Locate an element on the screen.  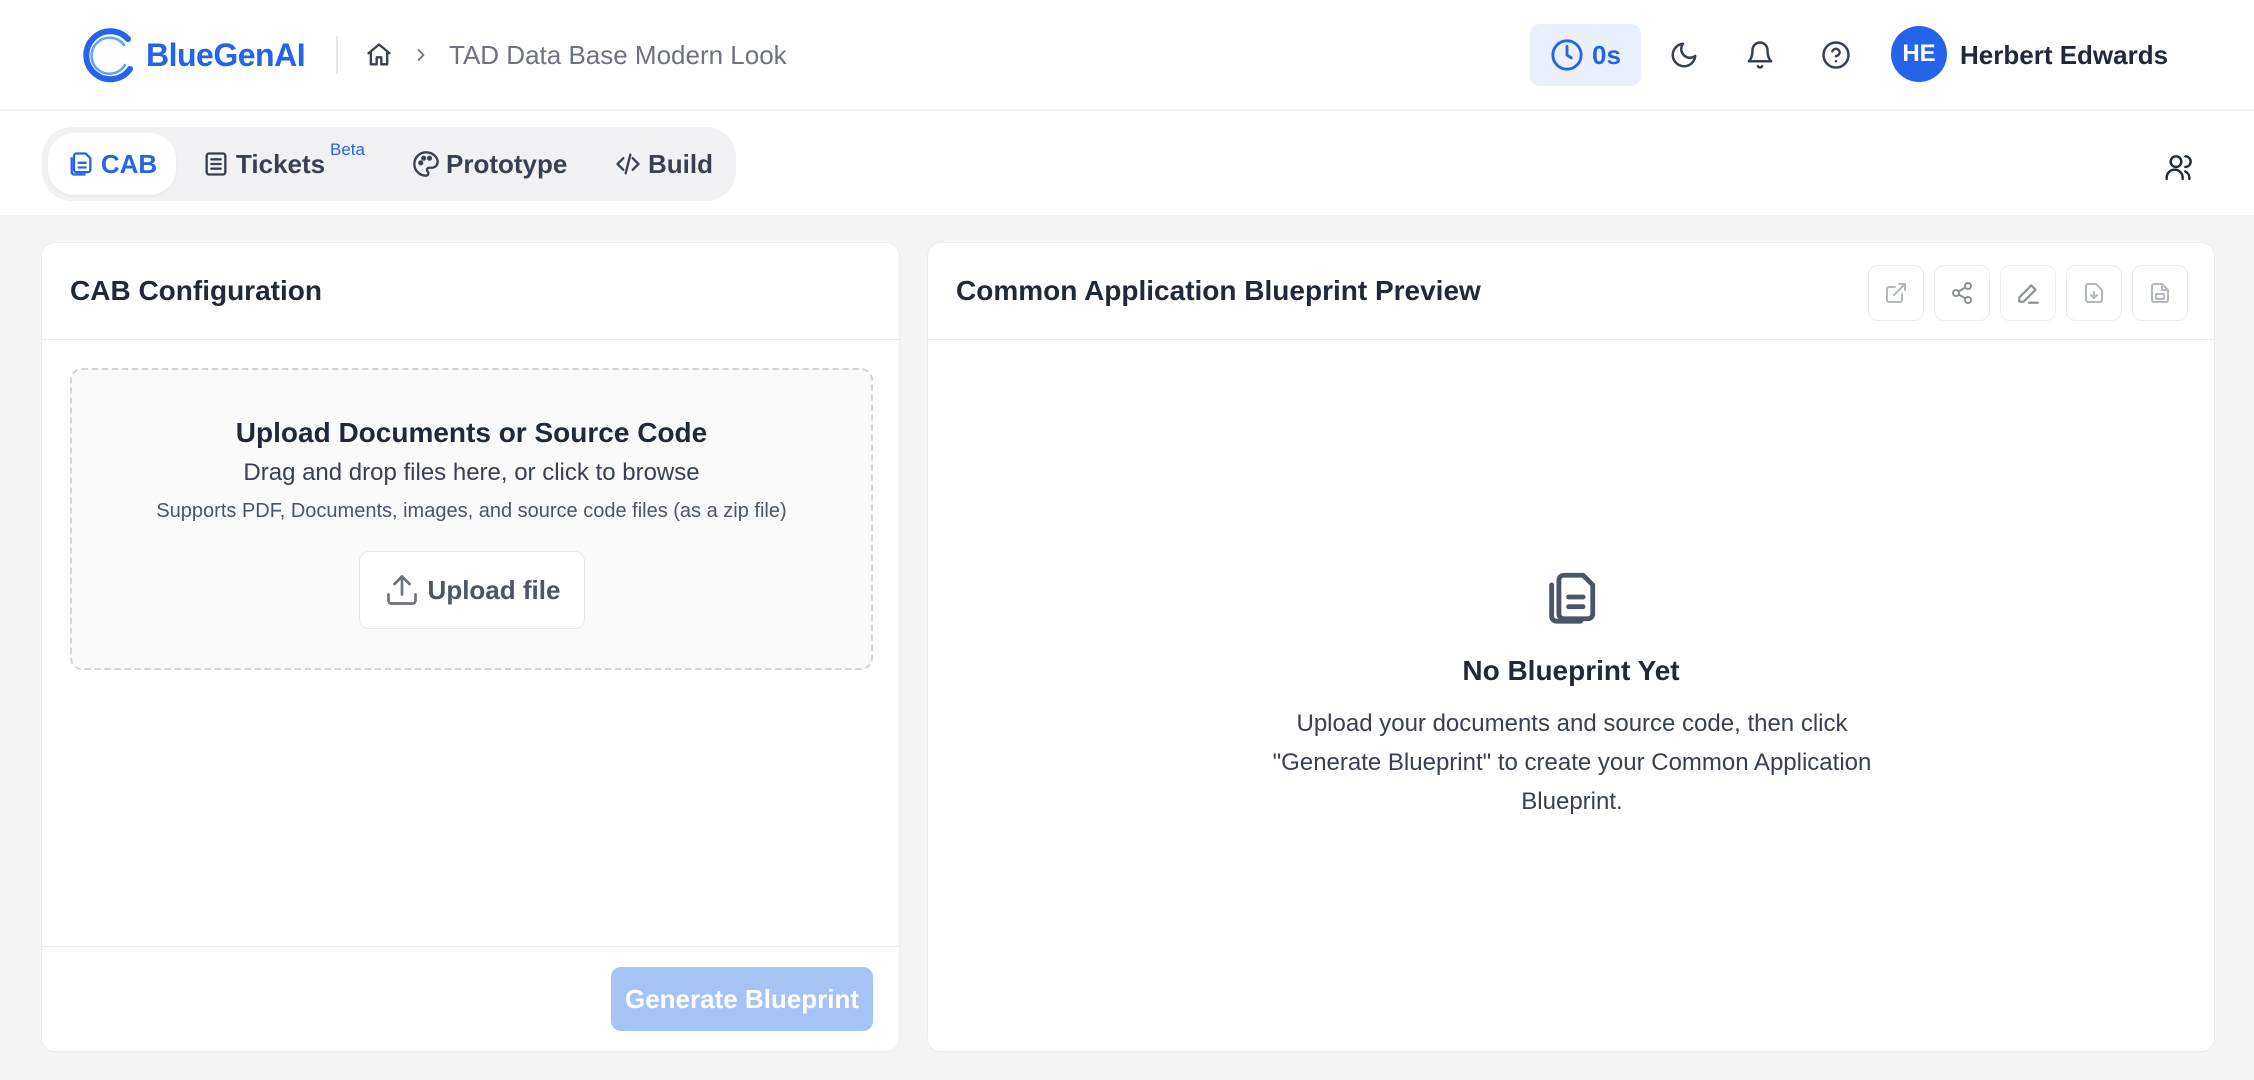
home-button is located at coordinates (379, 55).